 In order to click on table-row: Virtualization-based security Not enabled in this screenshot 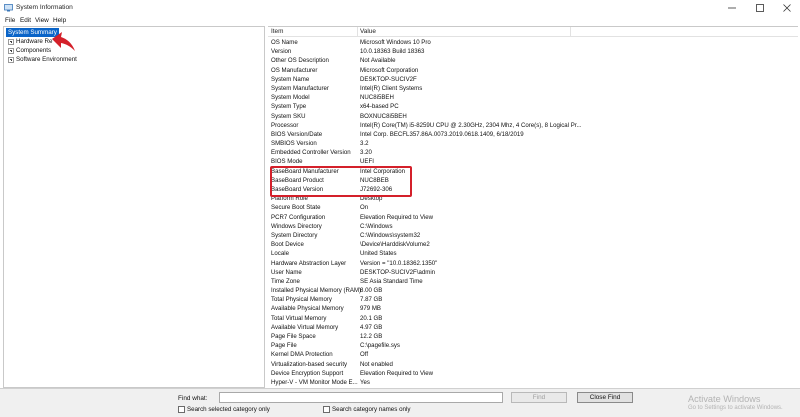, I will do `click(533, 364)`.